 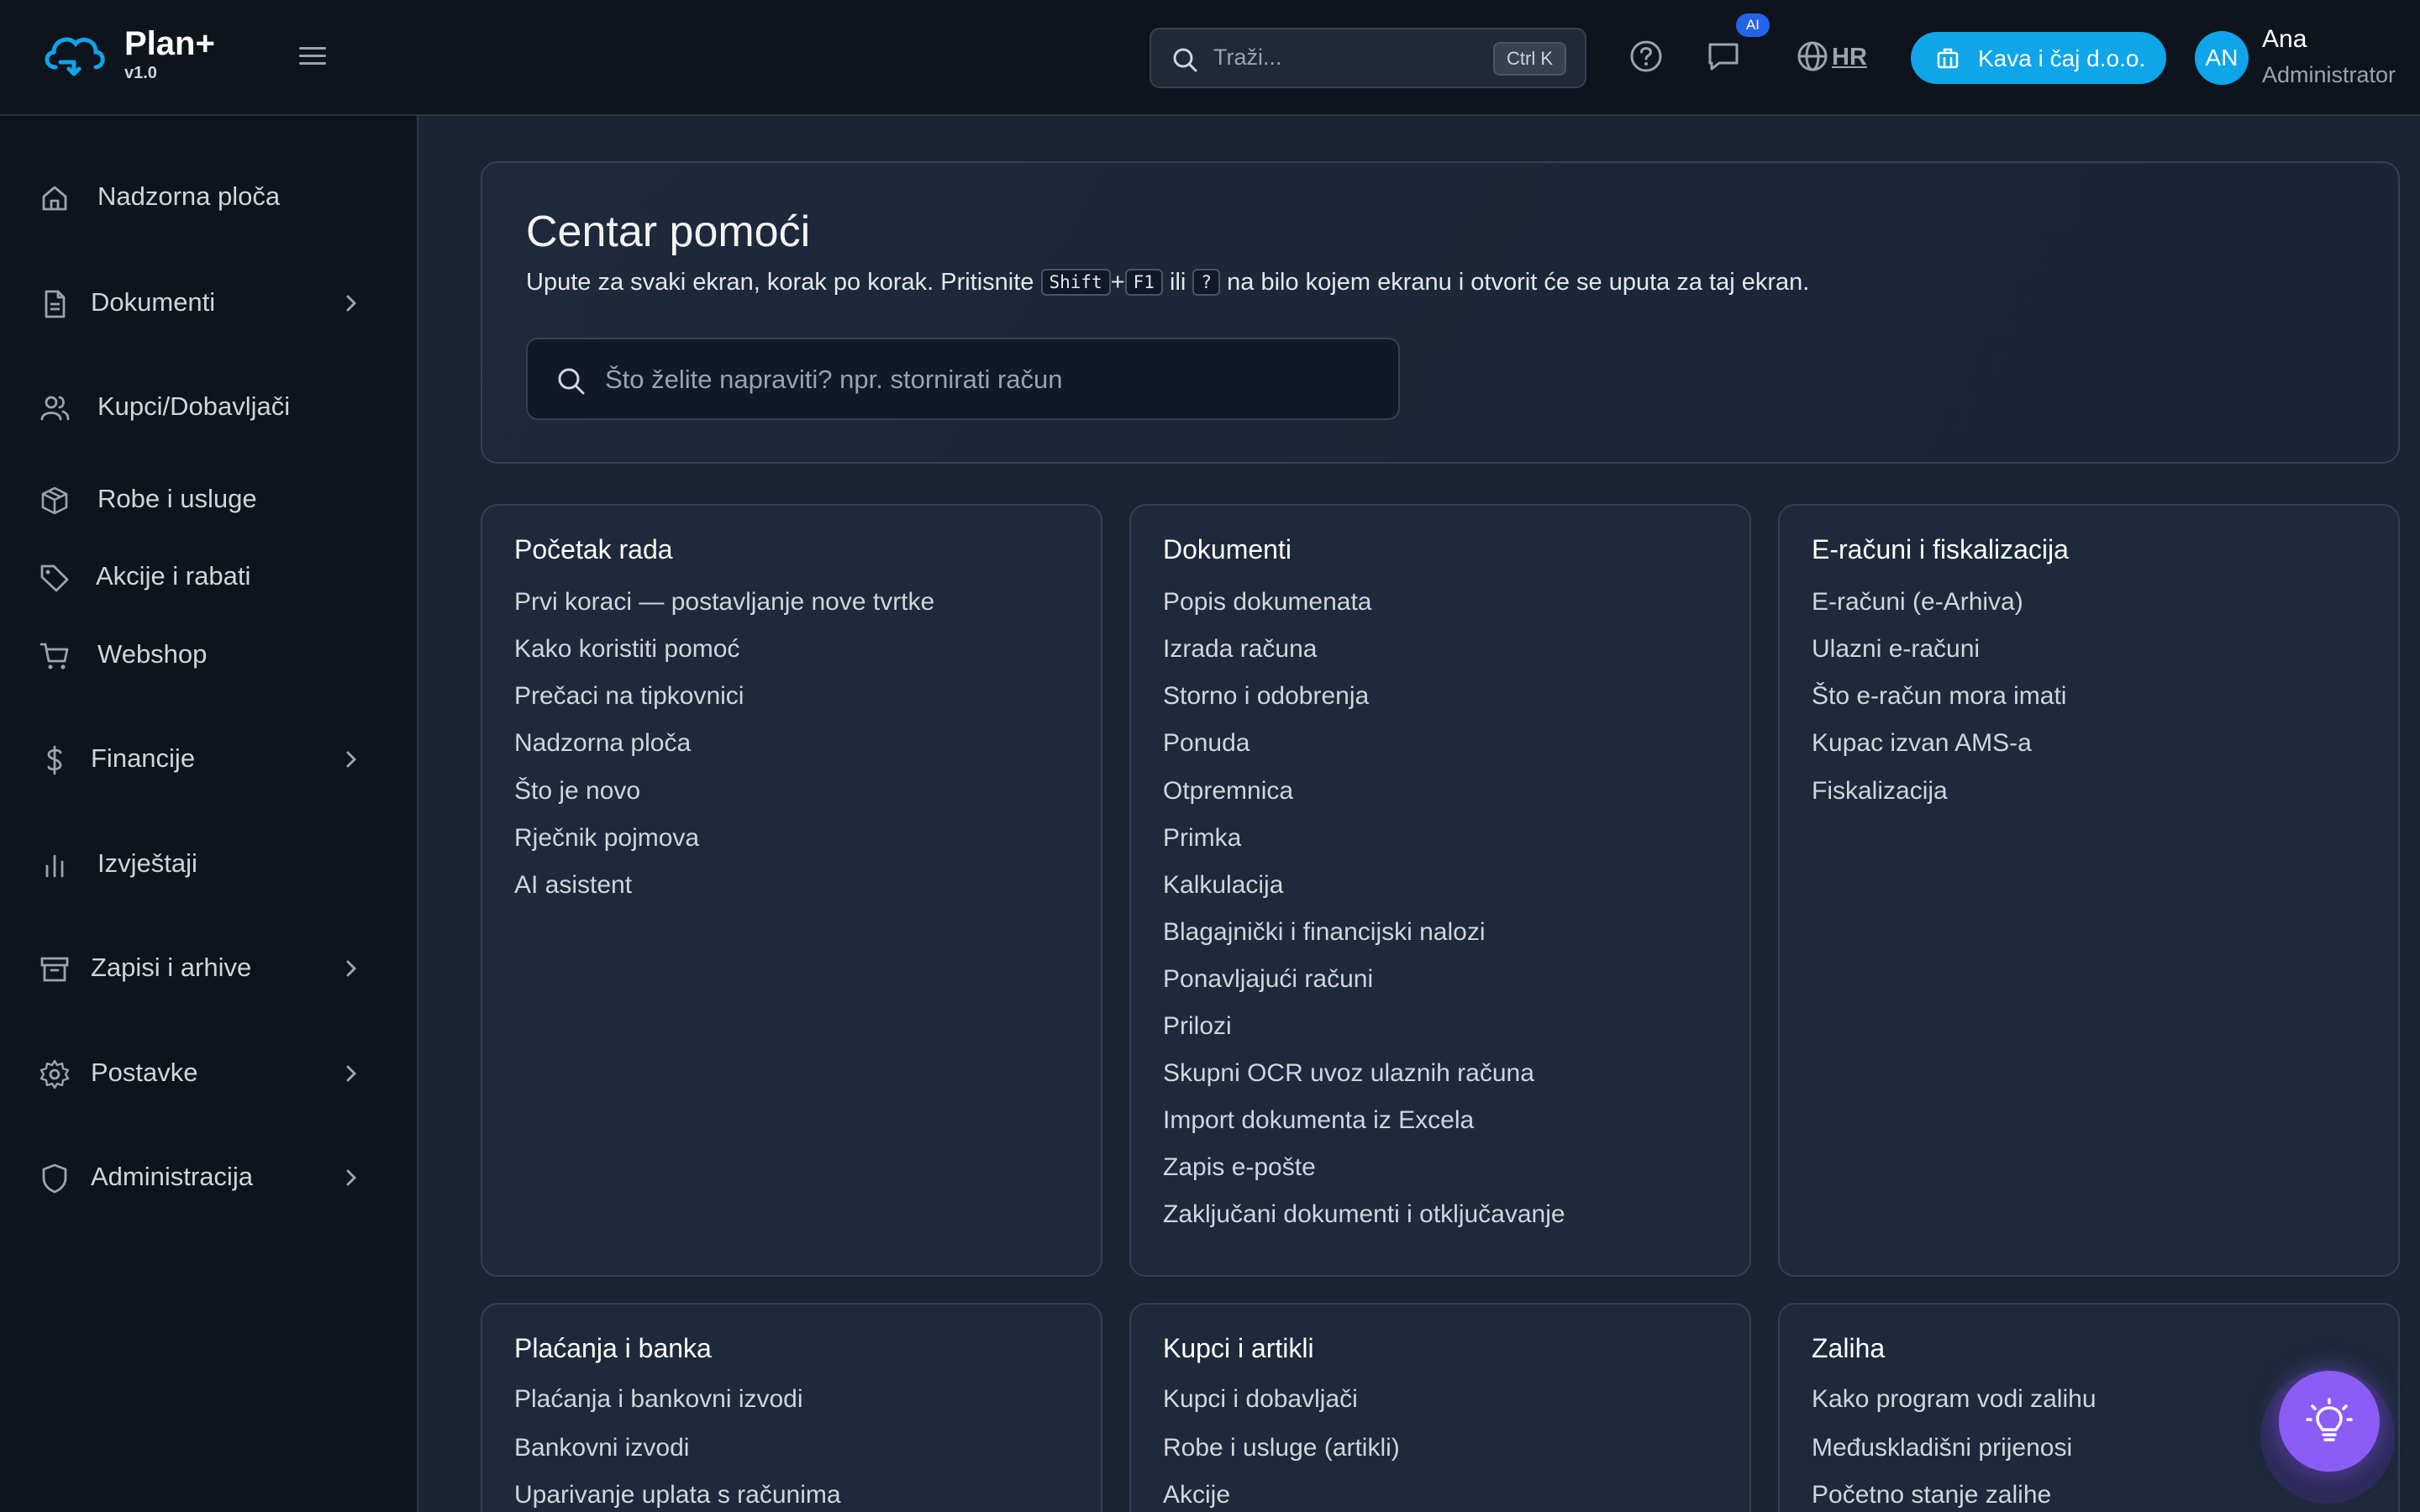 What do you see at coordinates (2284, 39) in the screenshot?
I see `user-name: Ana` at bounding box center [2284, 39].